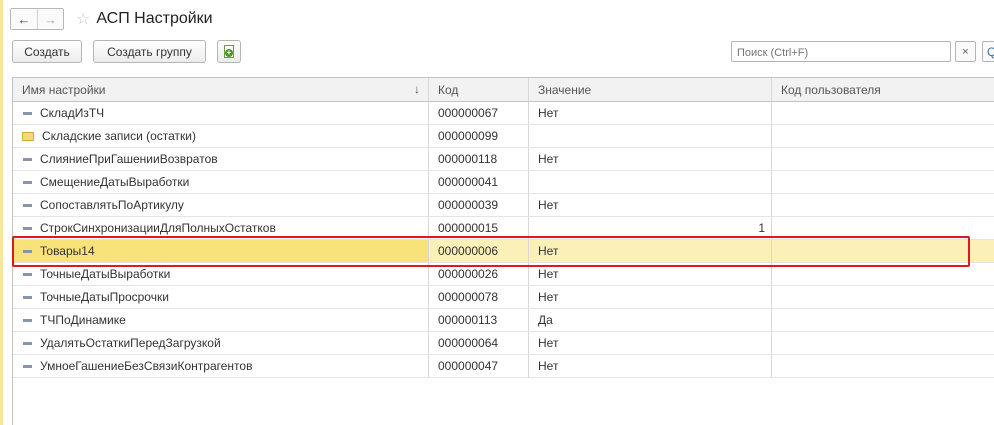 This screenshot has height=425, width=994. Describe the element at coordinates (479, 274) in the screenshot. I see `cell-code: 000000026` at that location.